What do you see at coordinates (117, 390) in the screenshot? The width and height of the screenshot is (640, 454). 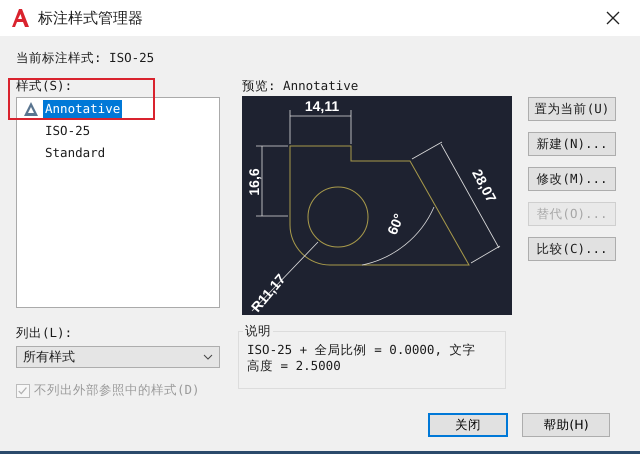 I see `checkbox-label: 不列出外部参照中的样式(D)` at bounding box center [117, 390].